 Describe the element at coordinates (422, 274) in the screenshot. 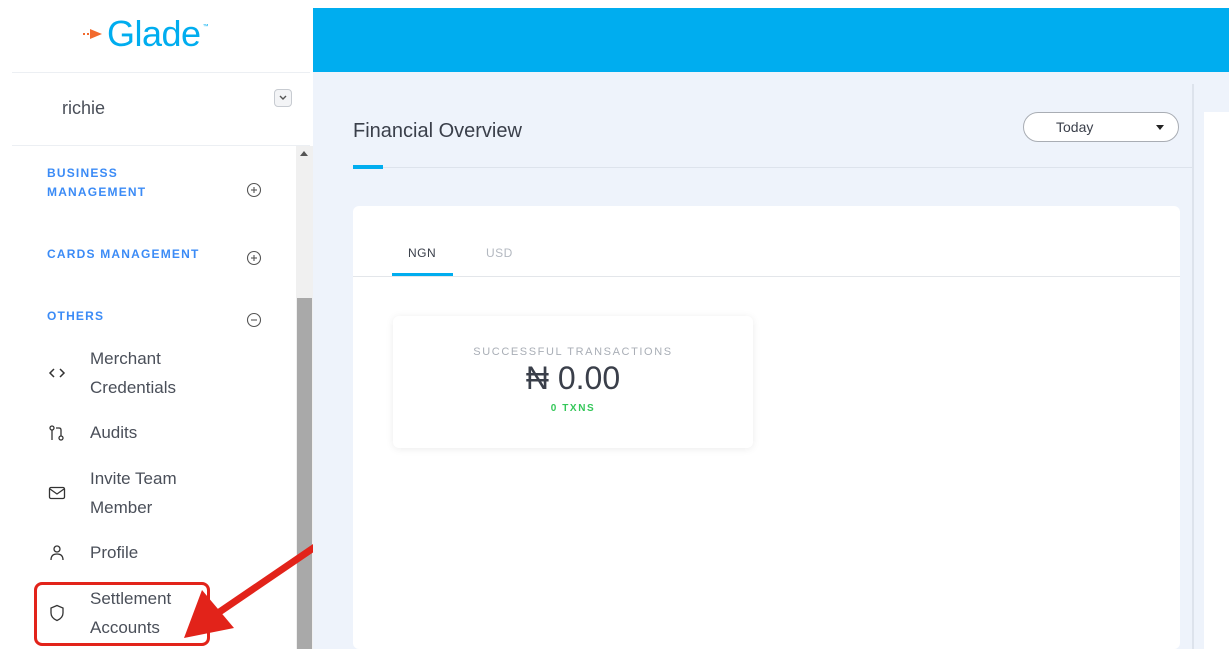

I see `active-tab-indicator` at that location.